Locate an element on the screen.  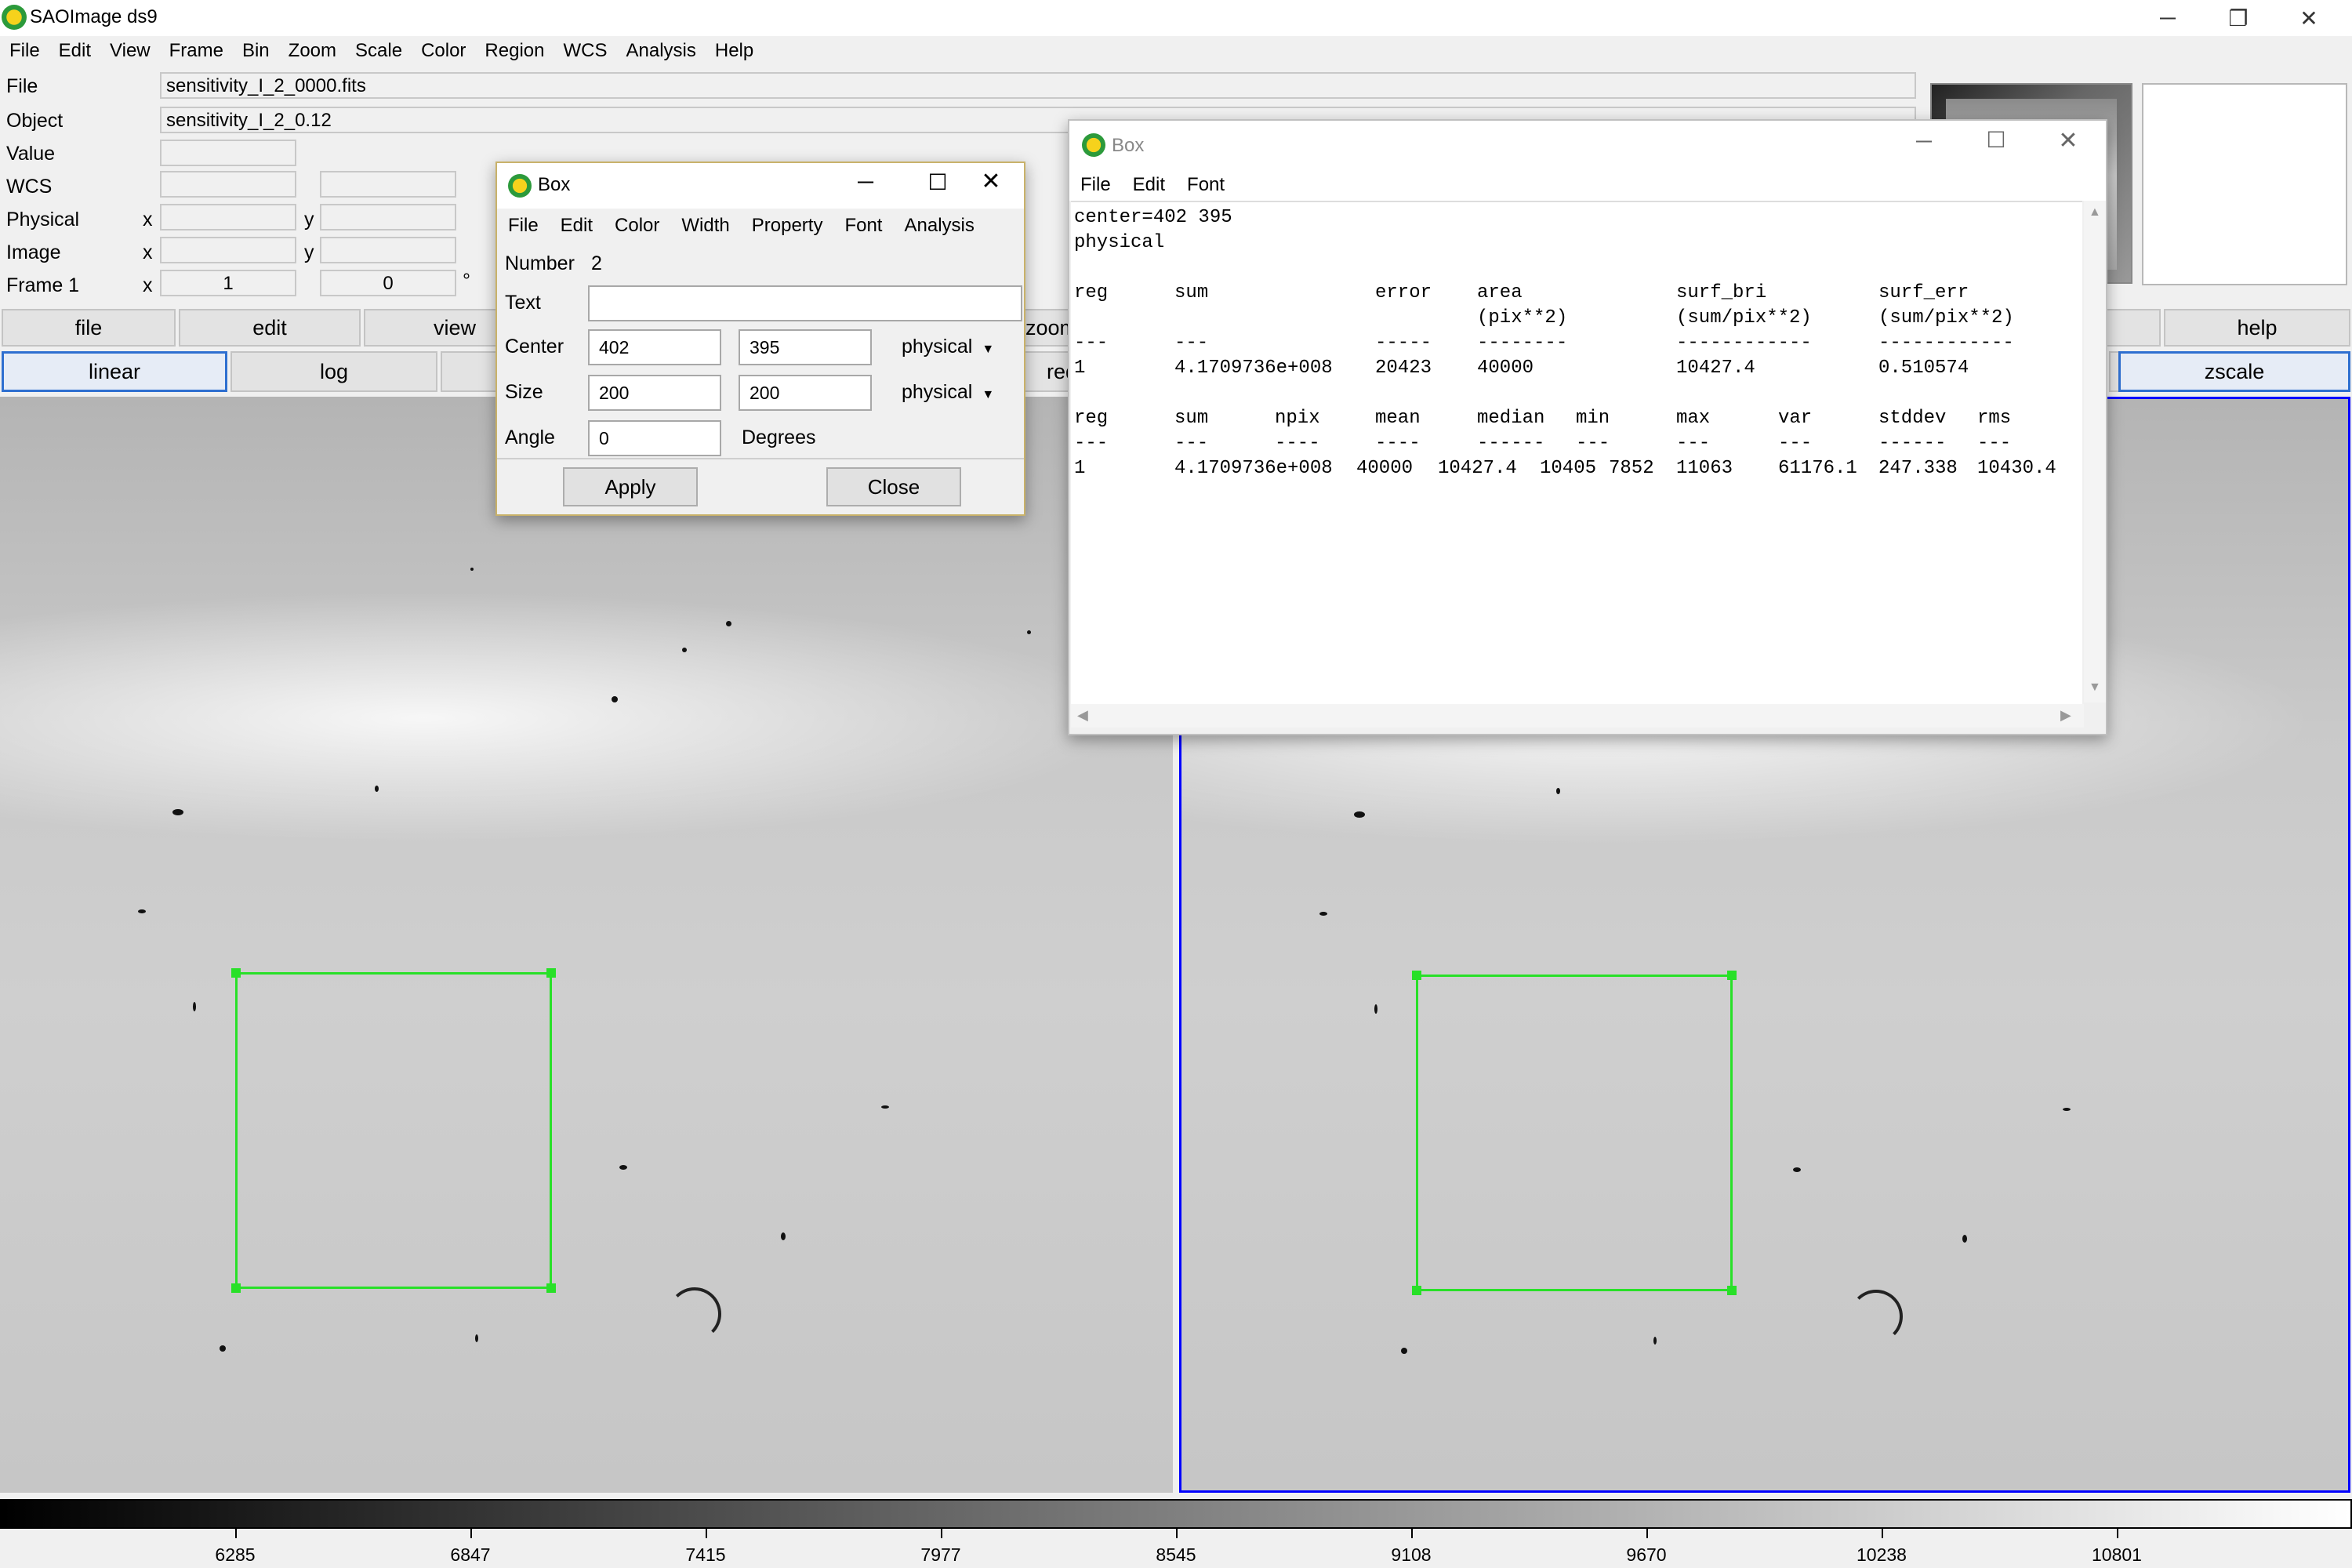
scroll-up-icon: ▲ is located at coordinates (2095, 212).